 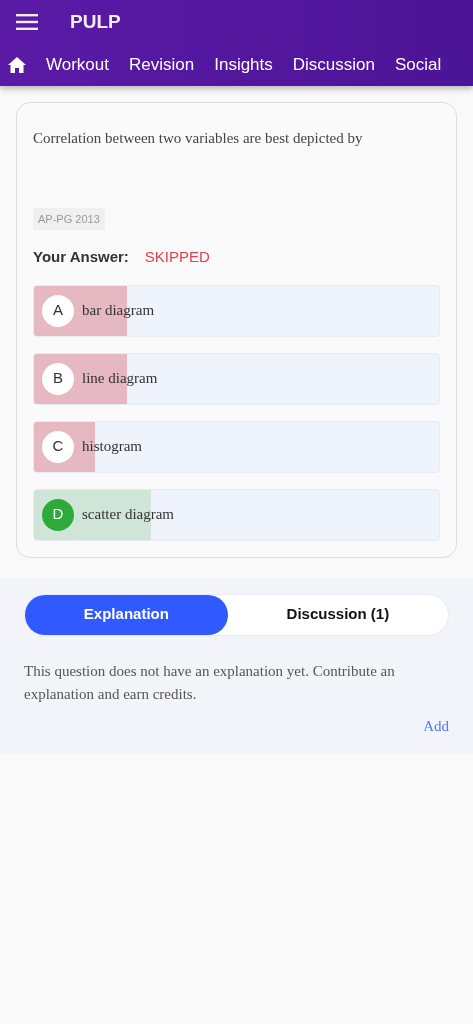 I want to click on menu-icon, so click(x=27, y=22).